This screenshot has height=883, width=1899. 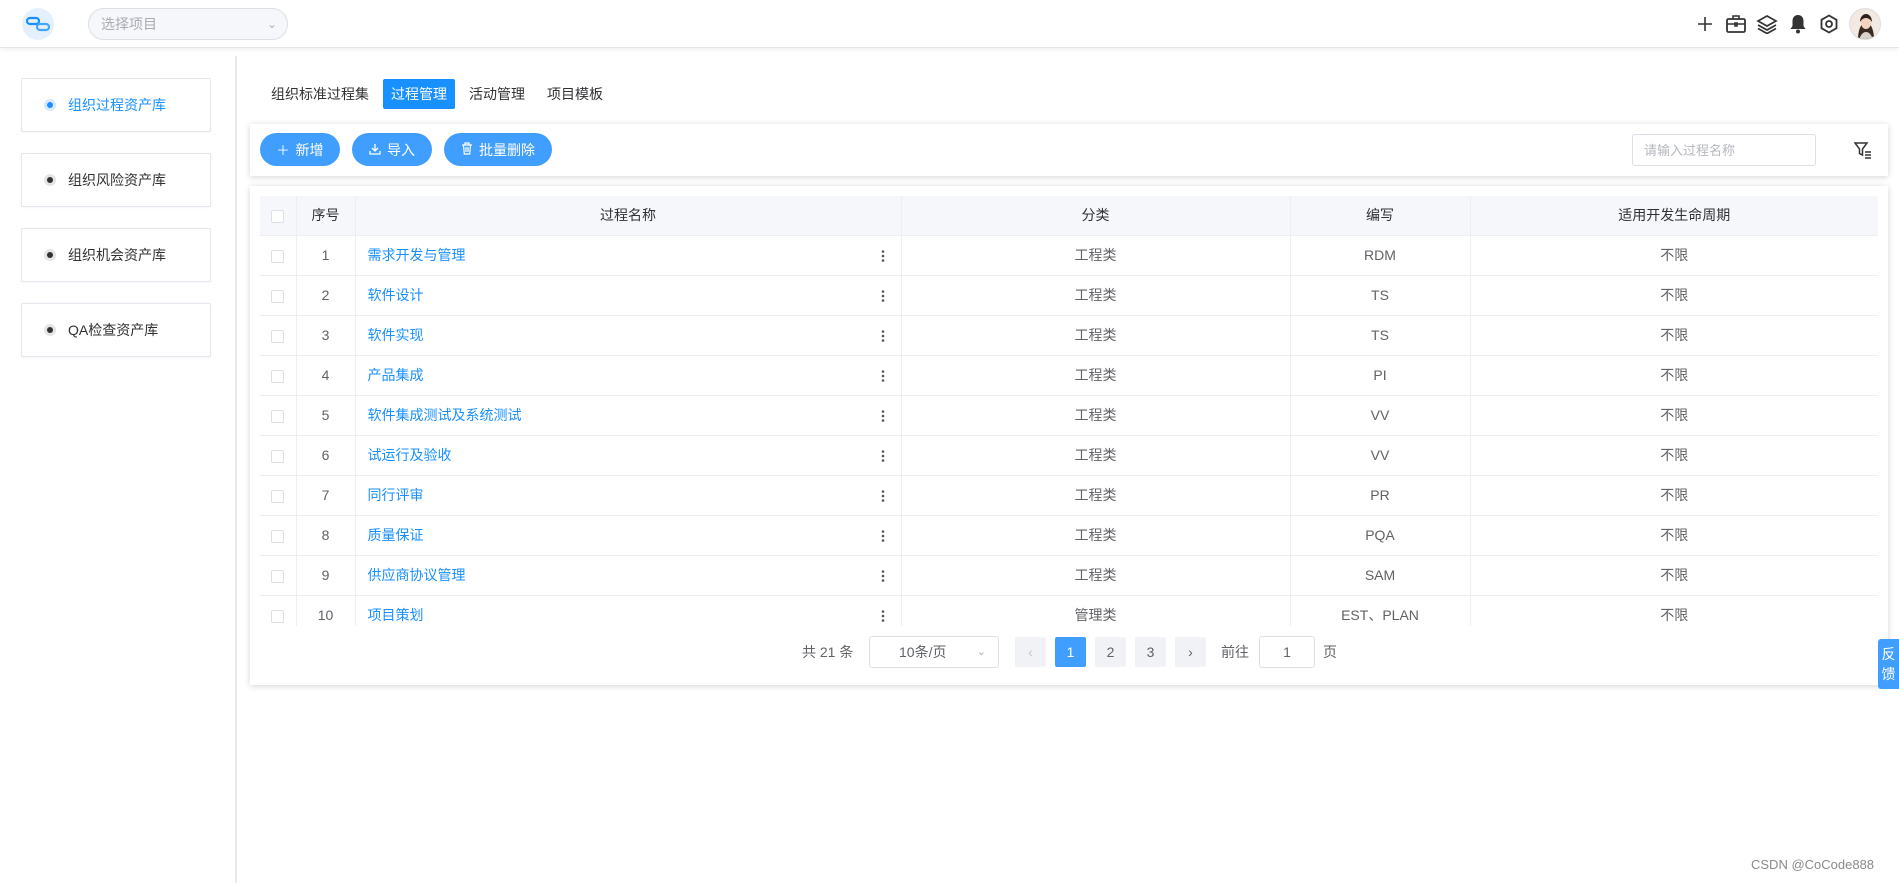 What do you see at coordinates (38, 24) in the screenshot?
I see `app-logo-icon` at bounding box center [38, 24].